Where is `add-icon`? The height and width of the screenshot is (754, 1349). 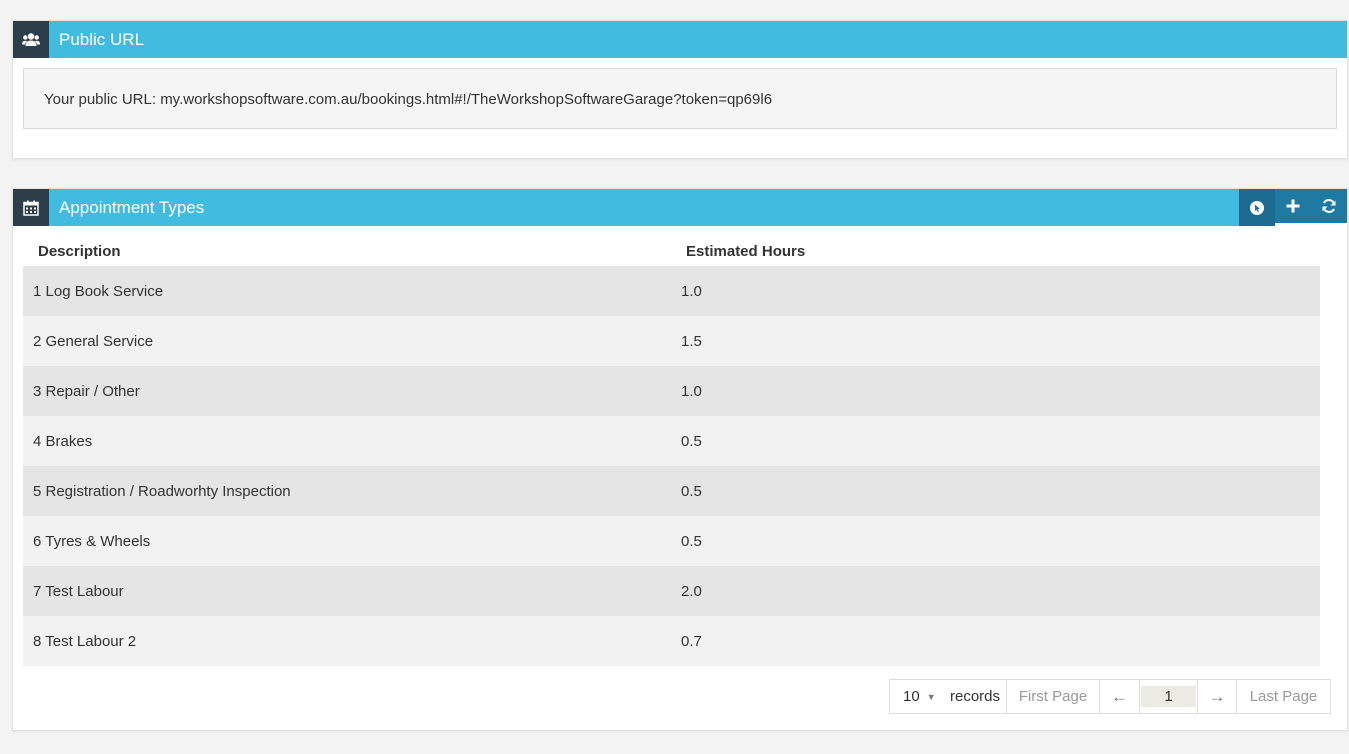 add-icon is located at coordinates (1293, 207).